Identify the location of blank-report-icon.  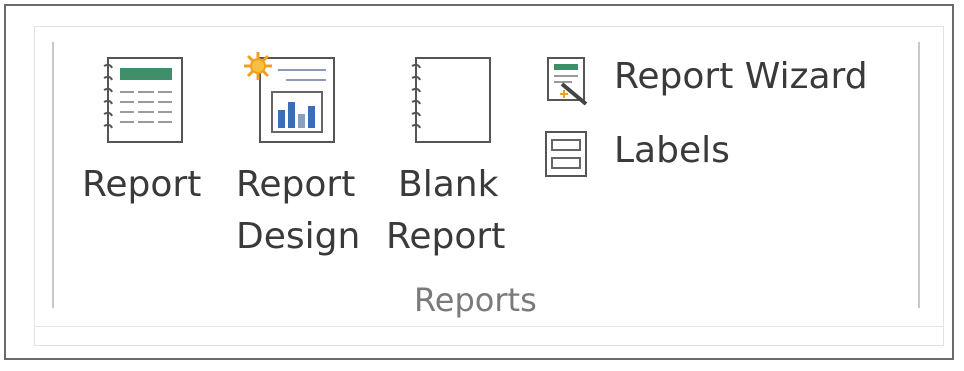
(453, 101).